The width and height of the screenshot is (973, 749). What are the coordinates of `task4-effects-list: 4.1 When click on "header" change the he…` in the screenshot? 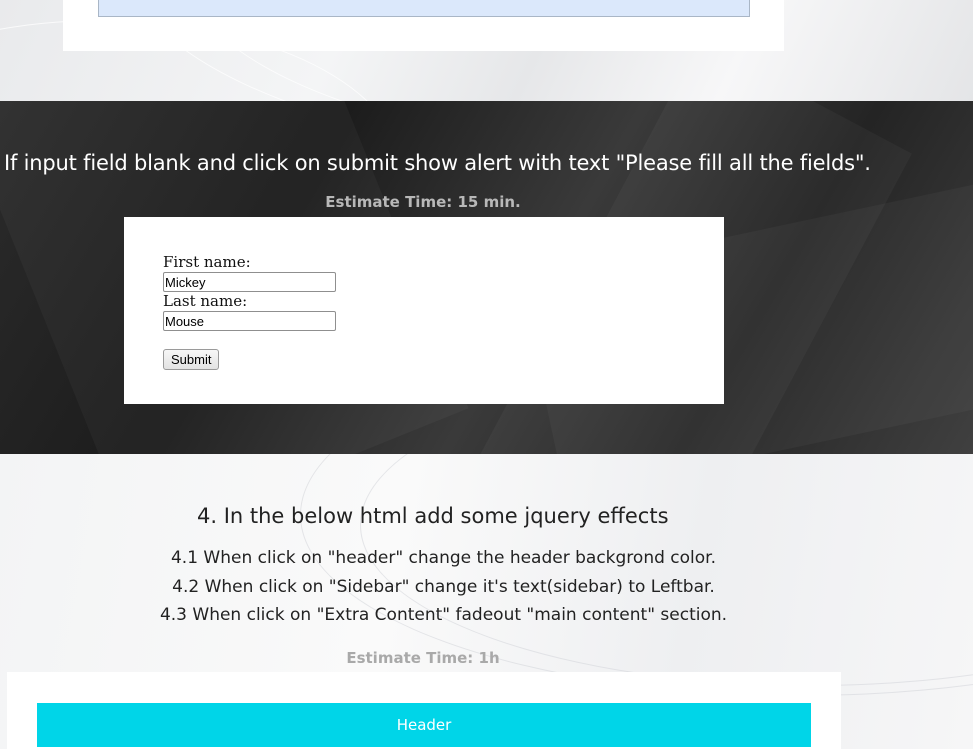 It's located at (443, 587).